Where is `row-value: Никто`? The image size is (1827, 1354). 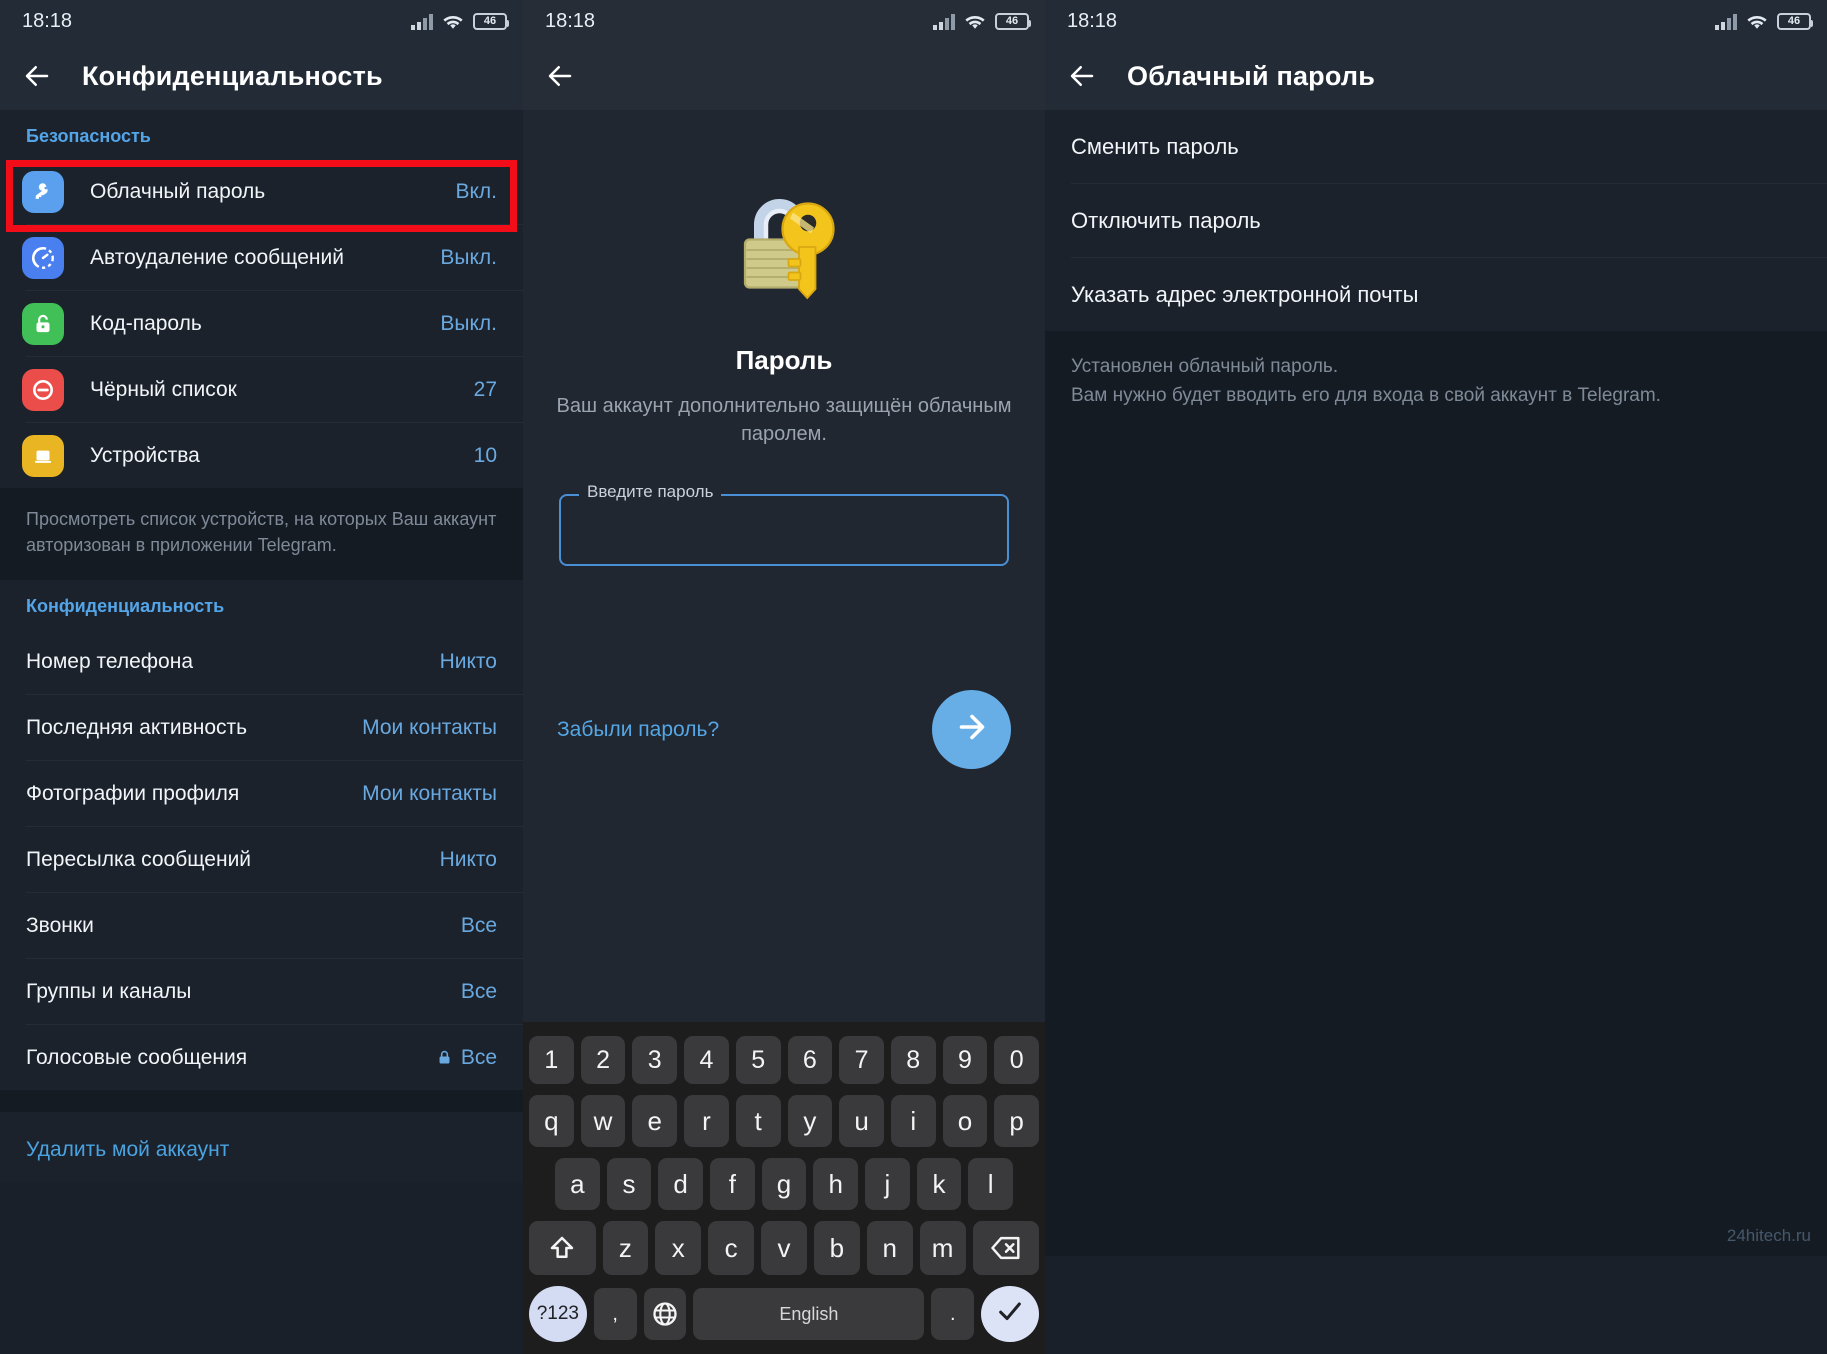
row-value: Никто is located at coordinates (468, 661).